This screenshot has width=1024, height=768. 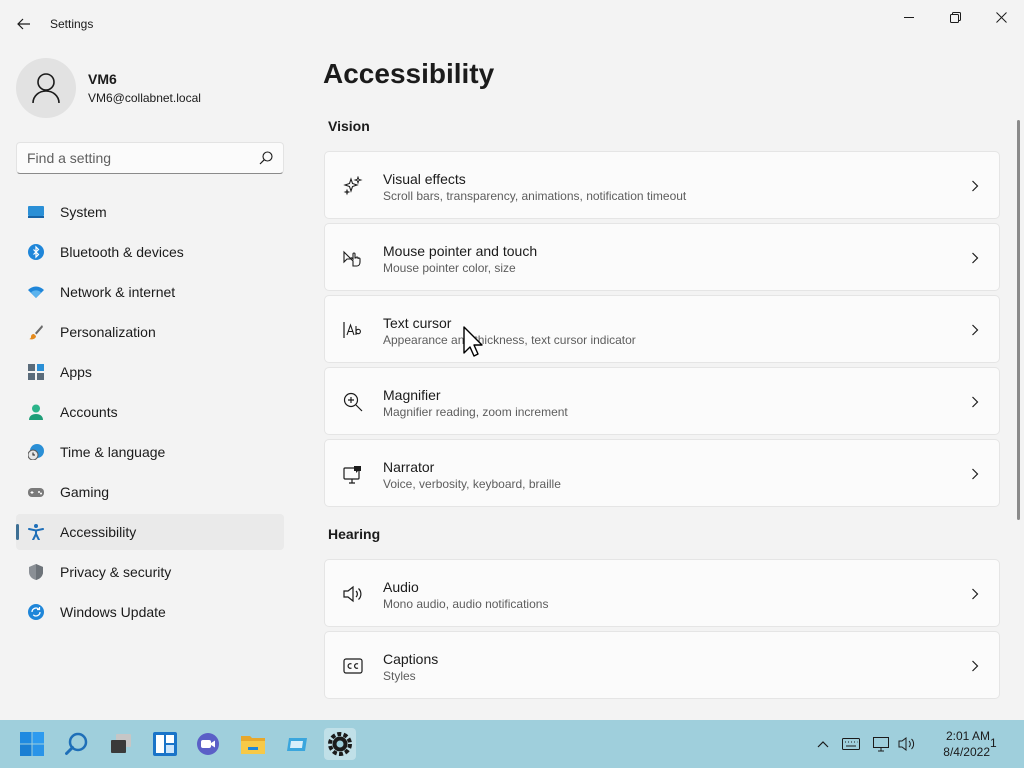 I want to click on user-name: VM6, so click(x=102, y=79).